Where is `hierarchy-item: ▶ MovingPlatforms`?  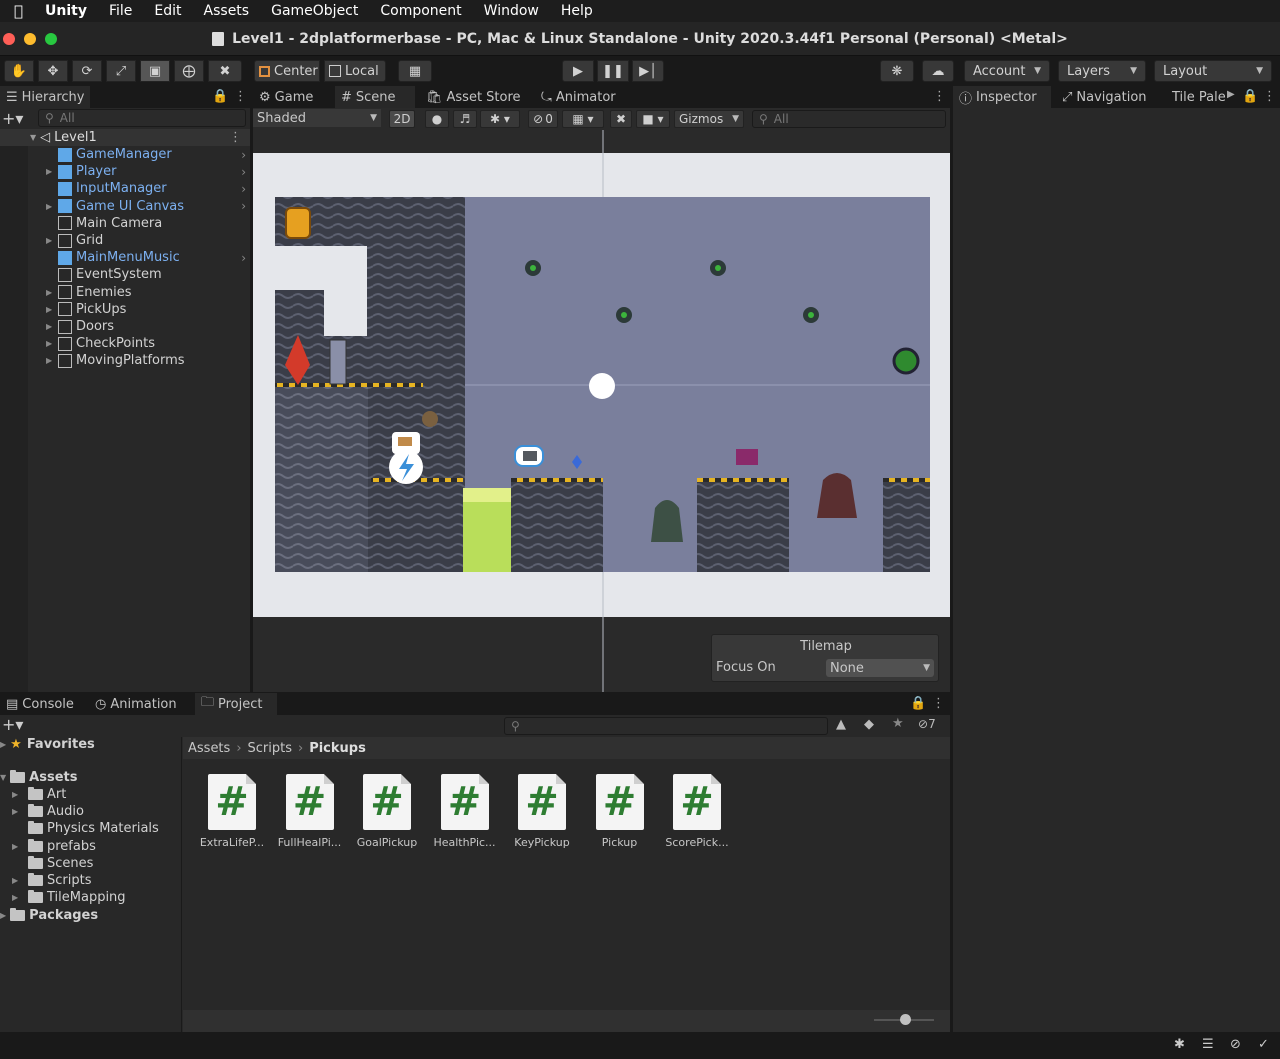 hierarchy-item: ▶ MovingPlatforms is located at coordinates (125, 360).